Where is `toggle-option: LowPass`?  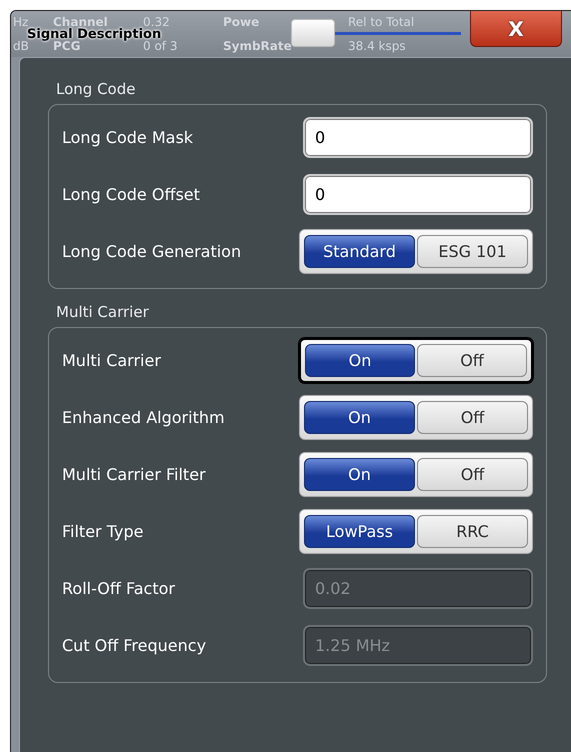 toggle-option: LowPass is located at coordinates (359, 531).